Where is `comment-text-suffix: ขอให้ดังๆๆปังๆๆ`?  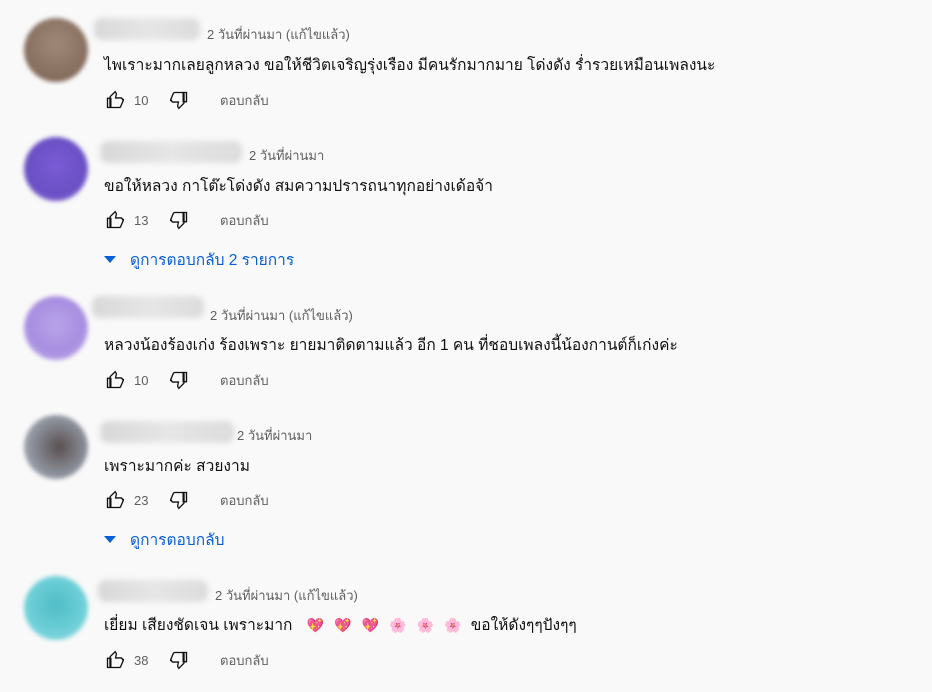
comment-text-suffix: ขอให้ดังๆๆปังๆๆ is located at coordinates (523, 625).